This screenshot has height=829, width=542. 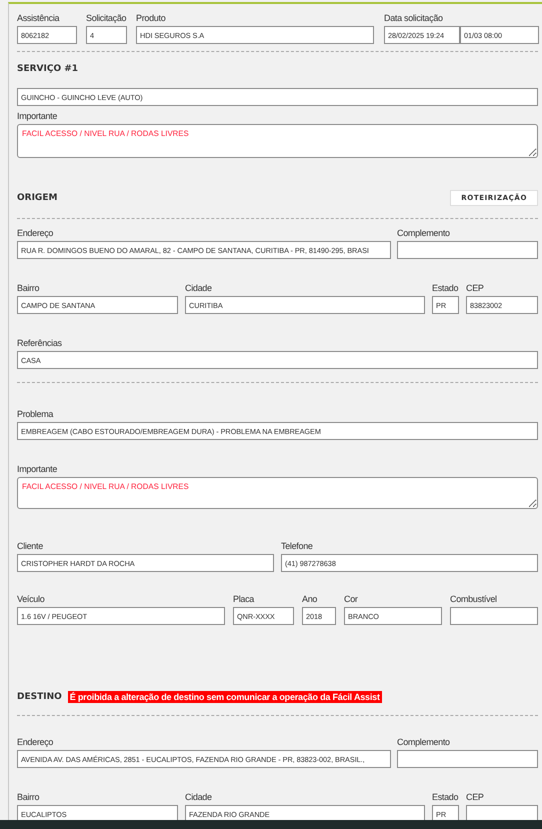 I want to click on field-label: Produto, so click(x=151, y=18).